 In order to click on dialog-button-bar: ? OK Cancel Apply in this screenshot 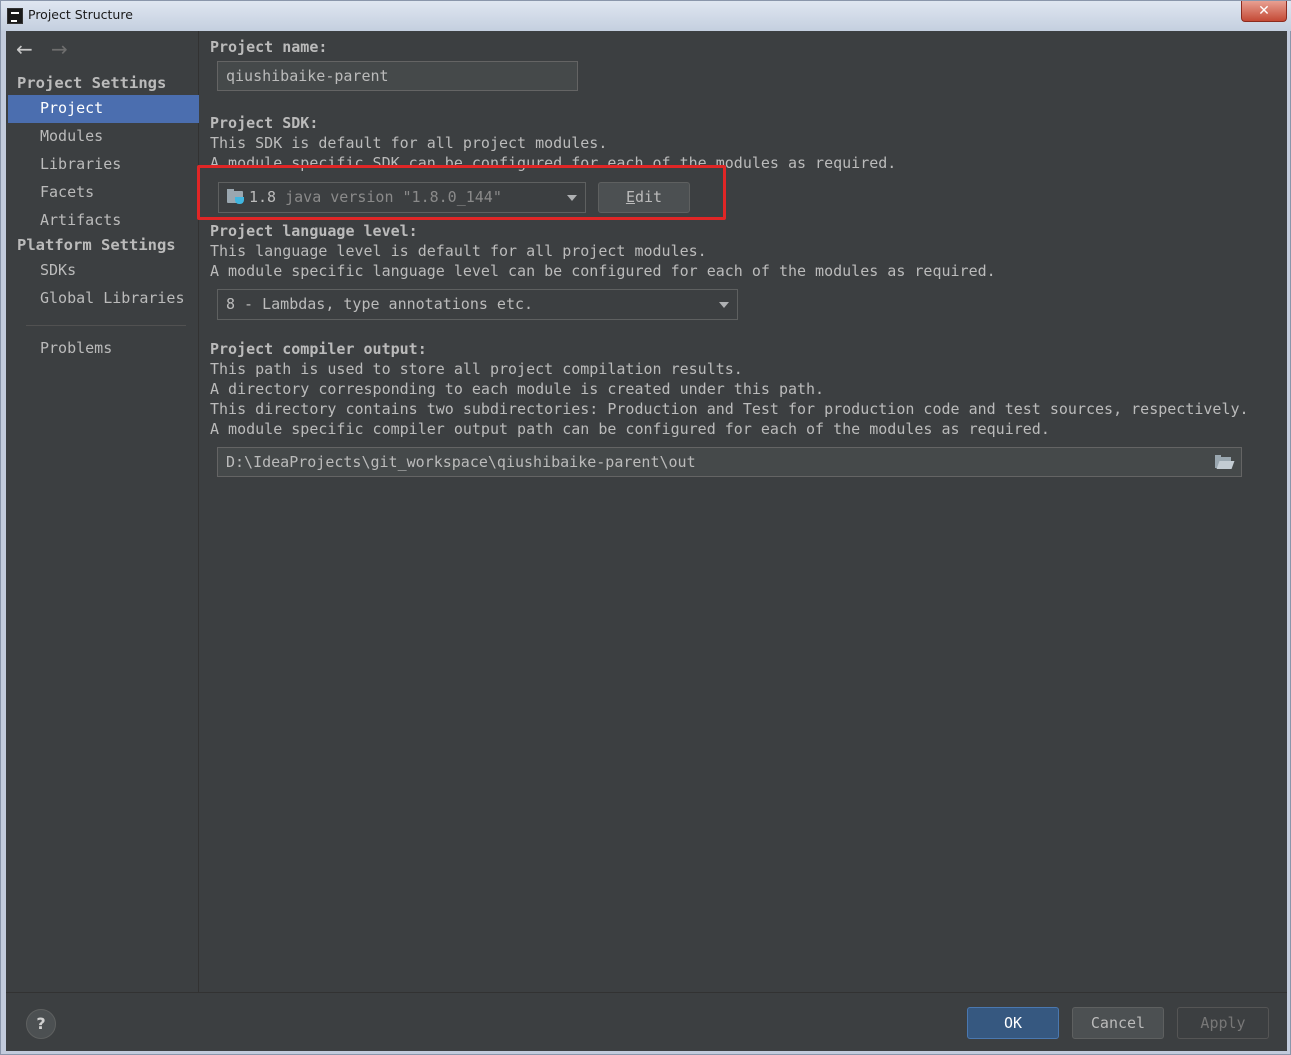, I will do `click(646, 1021)`.